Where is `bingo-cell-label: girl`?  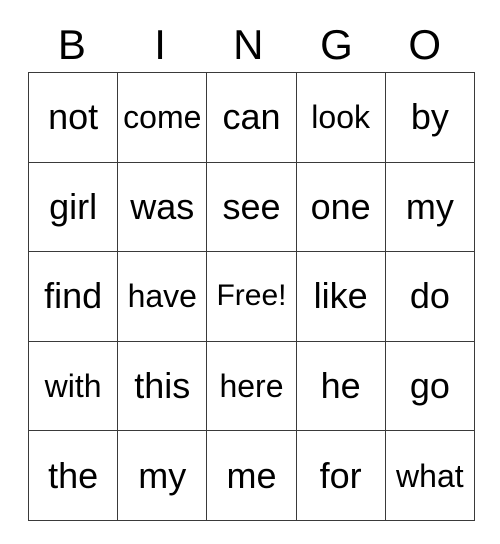
bingo-cell-label: girl is located at coordinates (73, 206).